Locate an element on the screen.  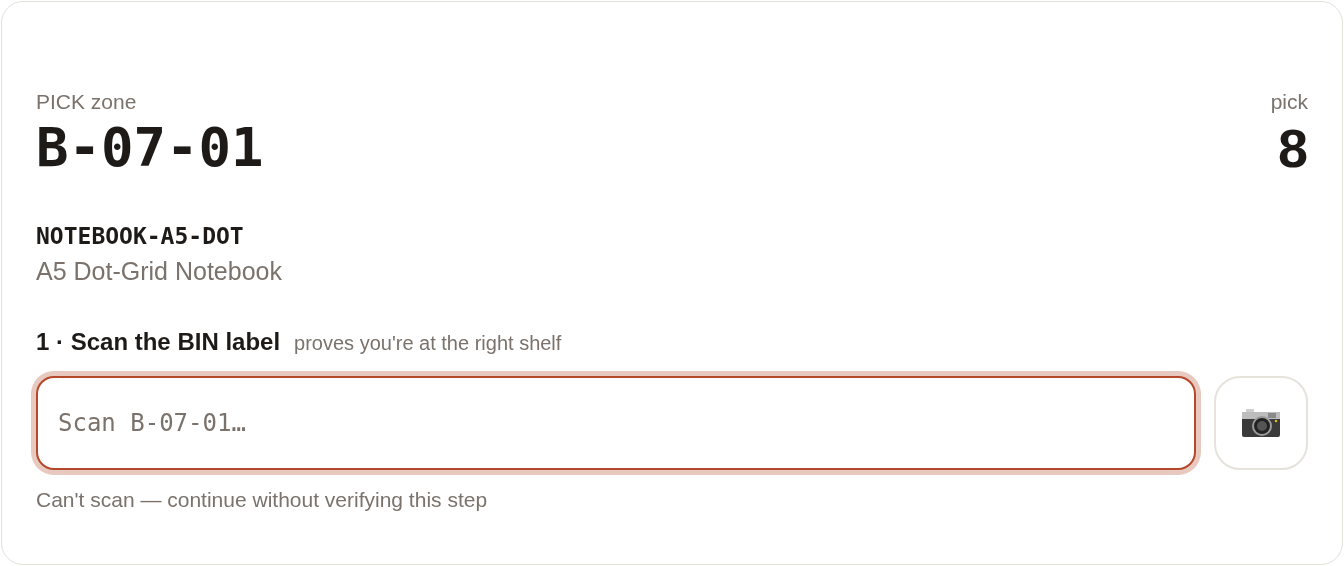
bin-code: B-07-01 is located at coordinates (150, 148).